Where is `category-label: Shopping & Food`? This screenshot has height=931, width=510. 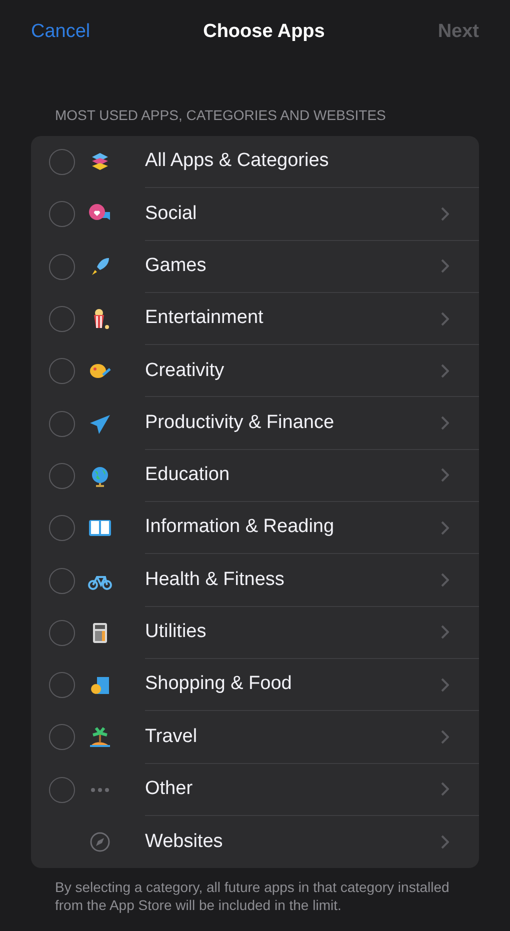 category-label: Shopping & Food is located at coordinates (293, 684).